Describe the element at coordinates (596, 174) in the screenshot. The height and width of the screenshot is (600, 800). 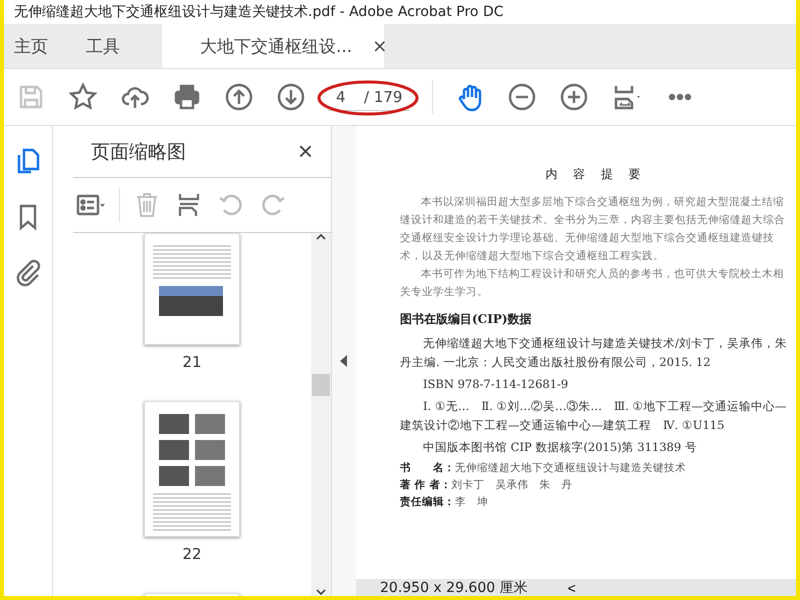
I see `section-heading: 内 容 提 要` at that location.